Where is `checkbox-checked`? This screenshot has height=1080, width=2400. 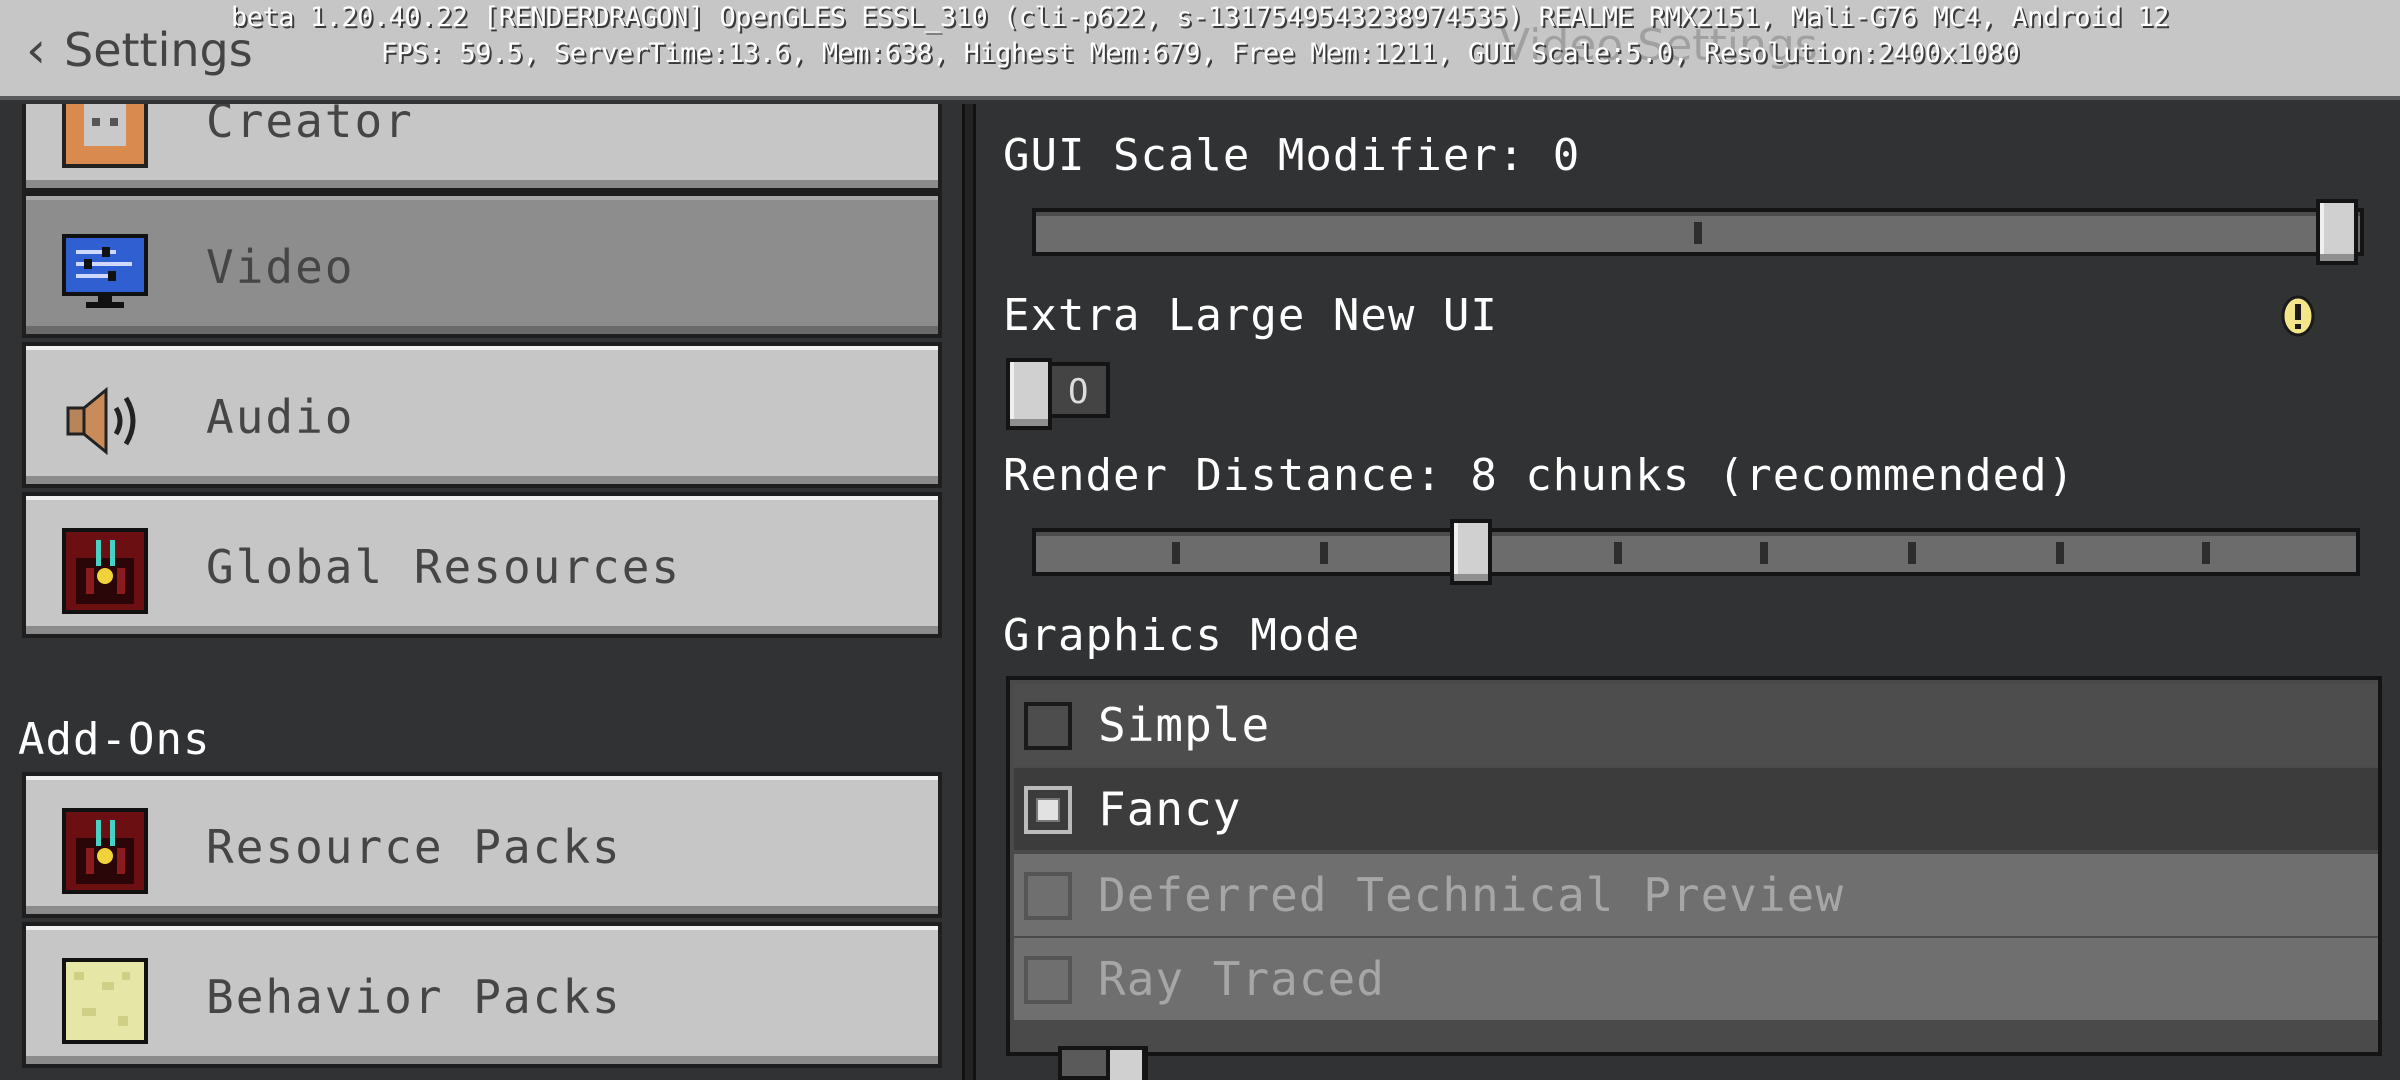 checkbox-checked is located at coordinates (1048, 810).